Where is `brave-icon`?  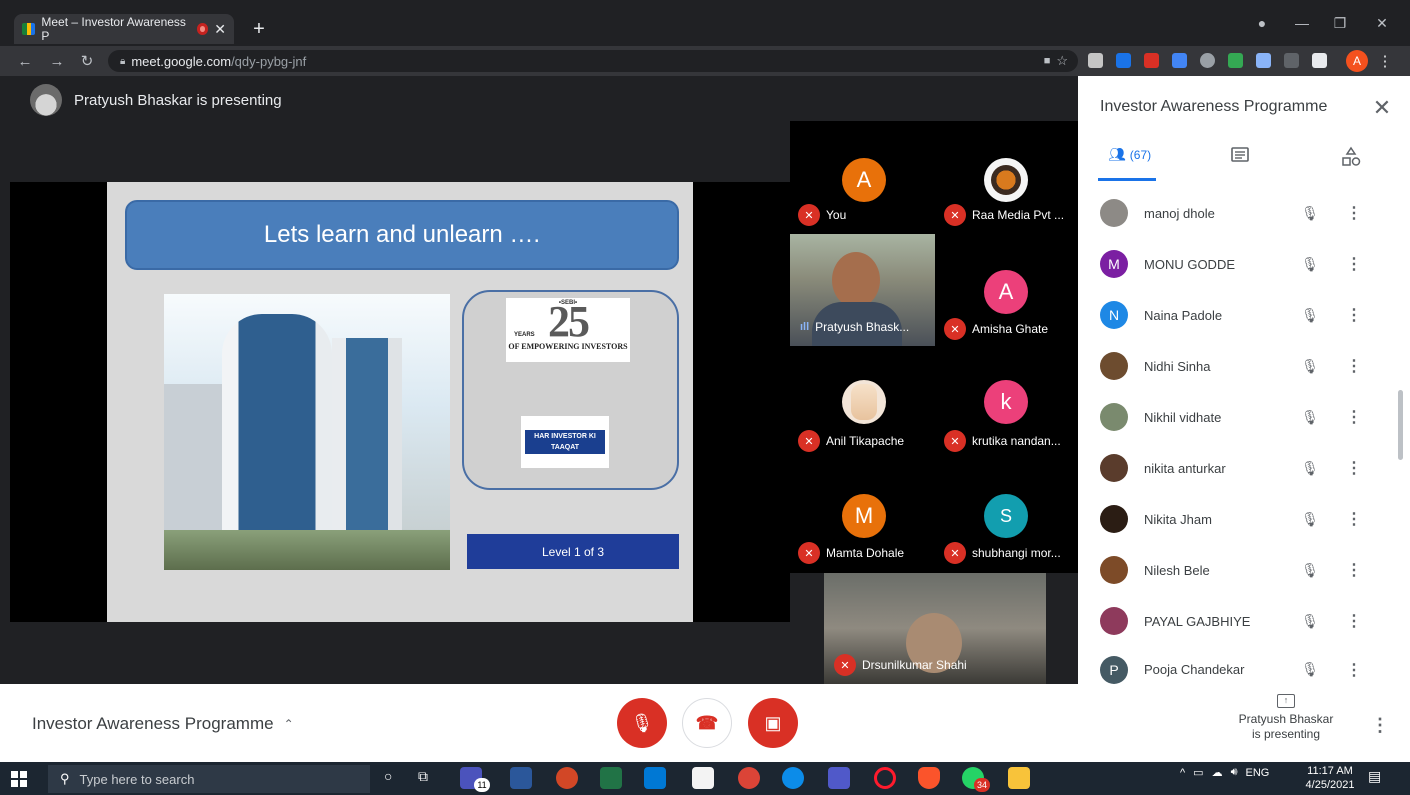 brave-icon is located at coordinates (929, 778).